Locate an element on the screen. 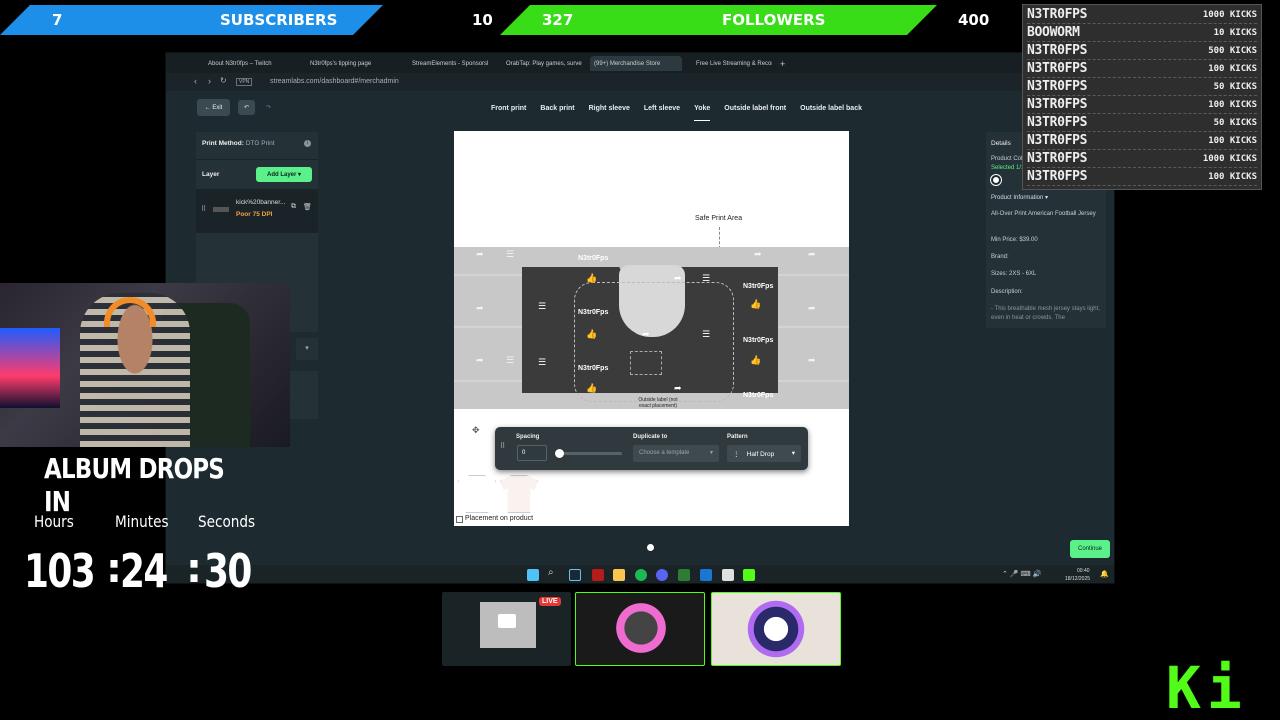 The width and height of the screenshot is (1280, 720). spotify-icon is located at coordinates (641, 575).